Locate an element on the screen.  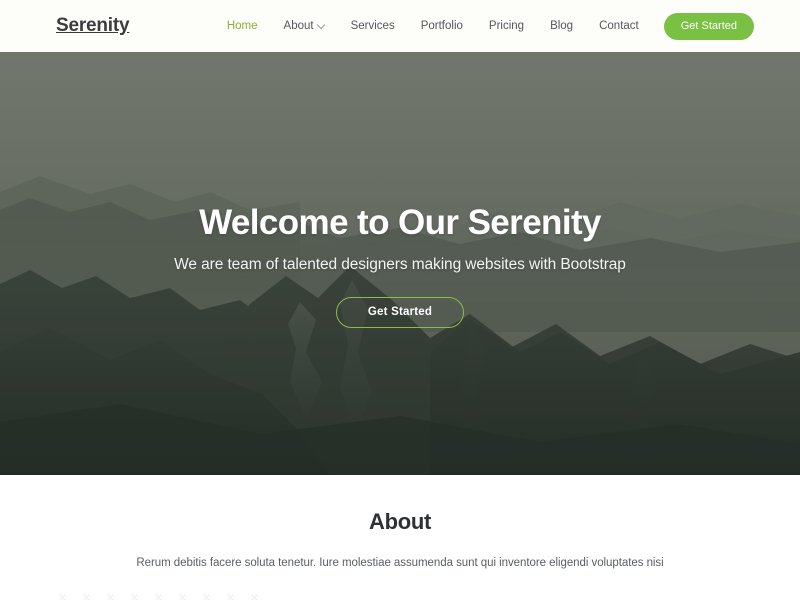
nav-item-contact: Contact is located at coordinates (619, 26).